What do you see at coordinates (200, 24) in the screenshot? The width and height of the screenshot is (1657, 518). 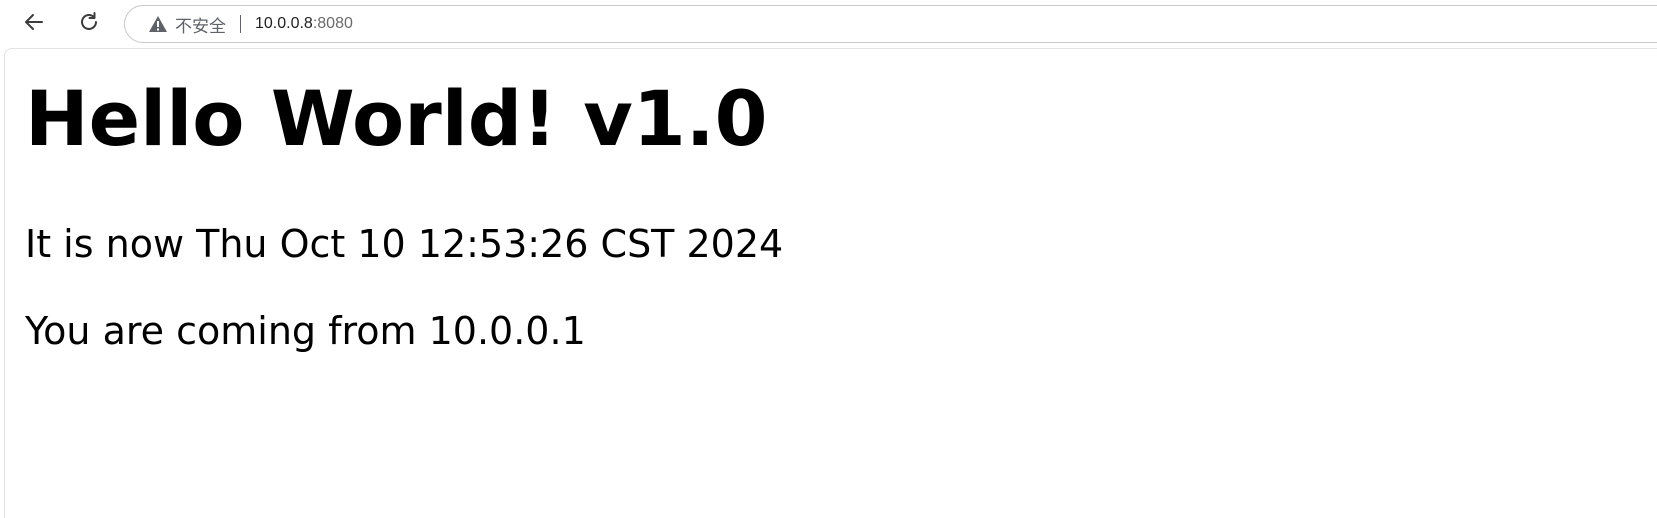 I see `security-status-label: 不安全` at bounding box center [200, 24].